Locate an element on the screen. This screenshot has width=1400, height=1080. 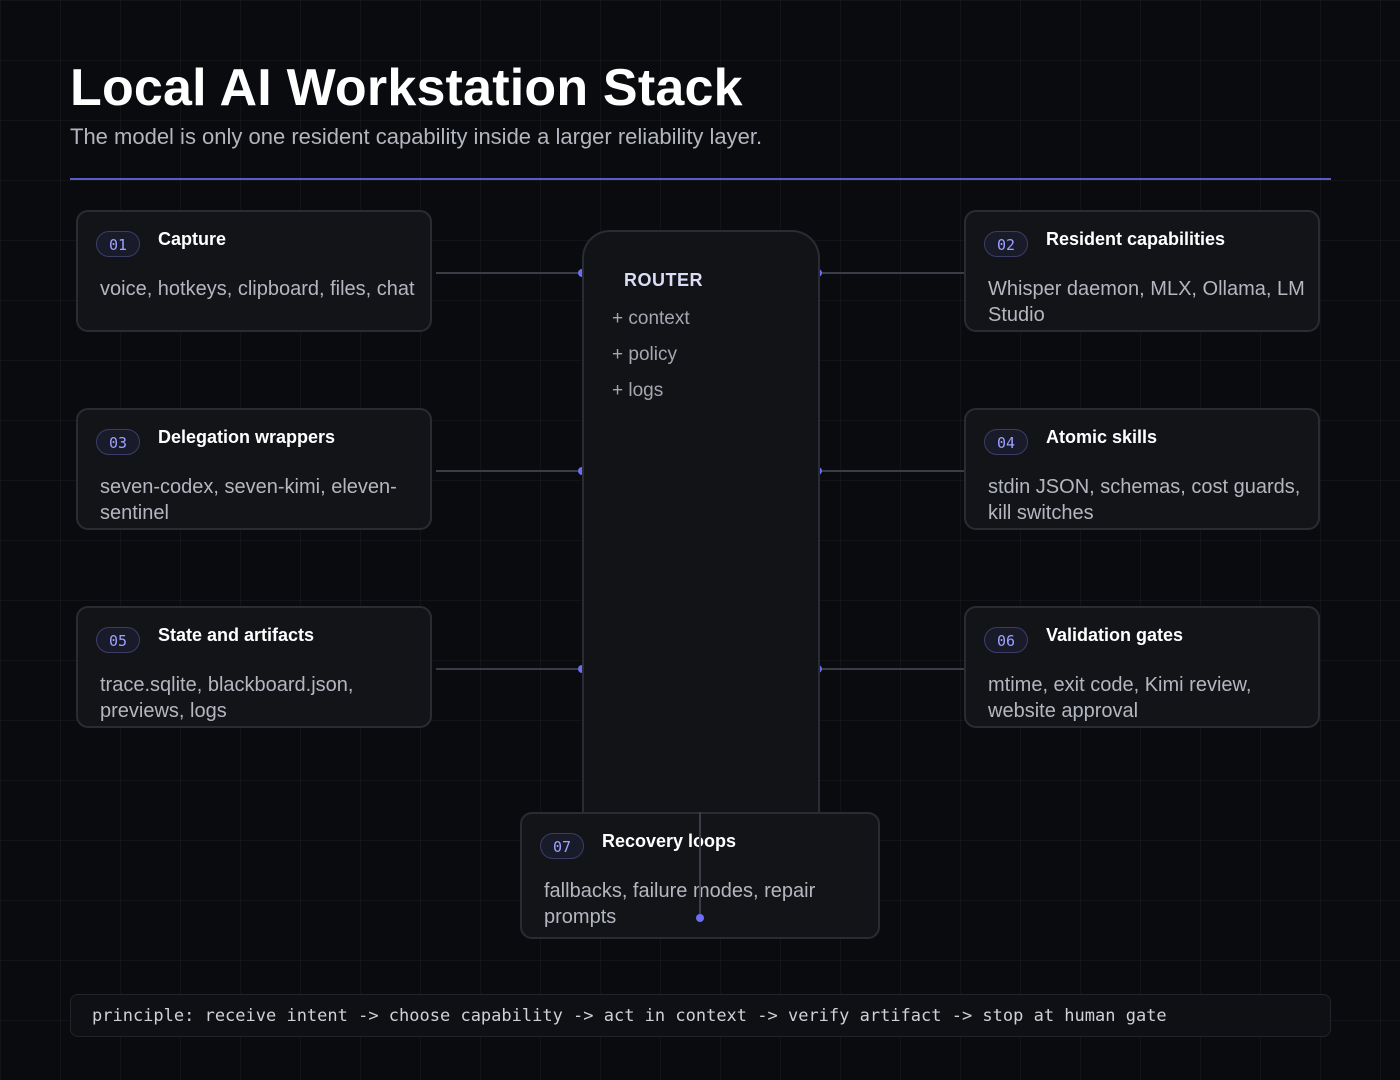
dot-recovery is located at coordinates (700, 918).